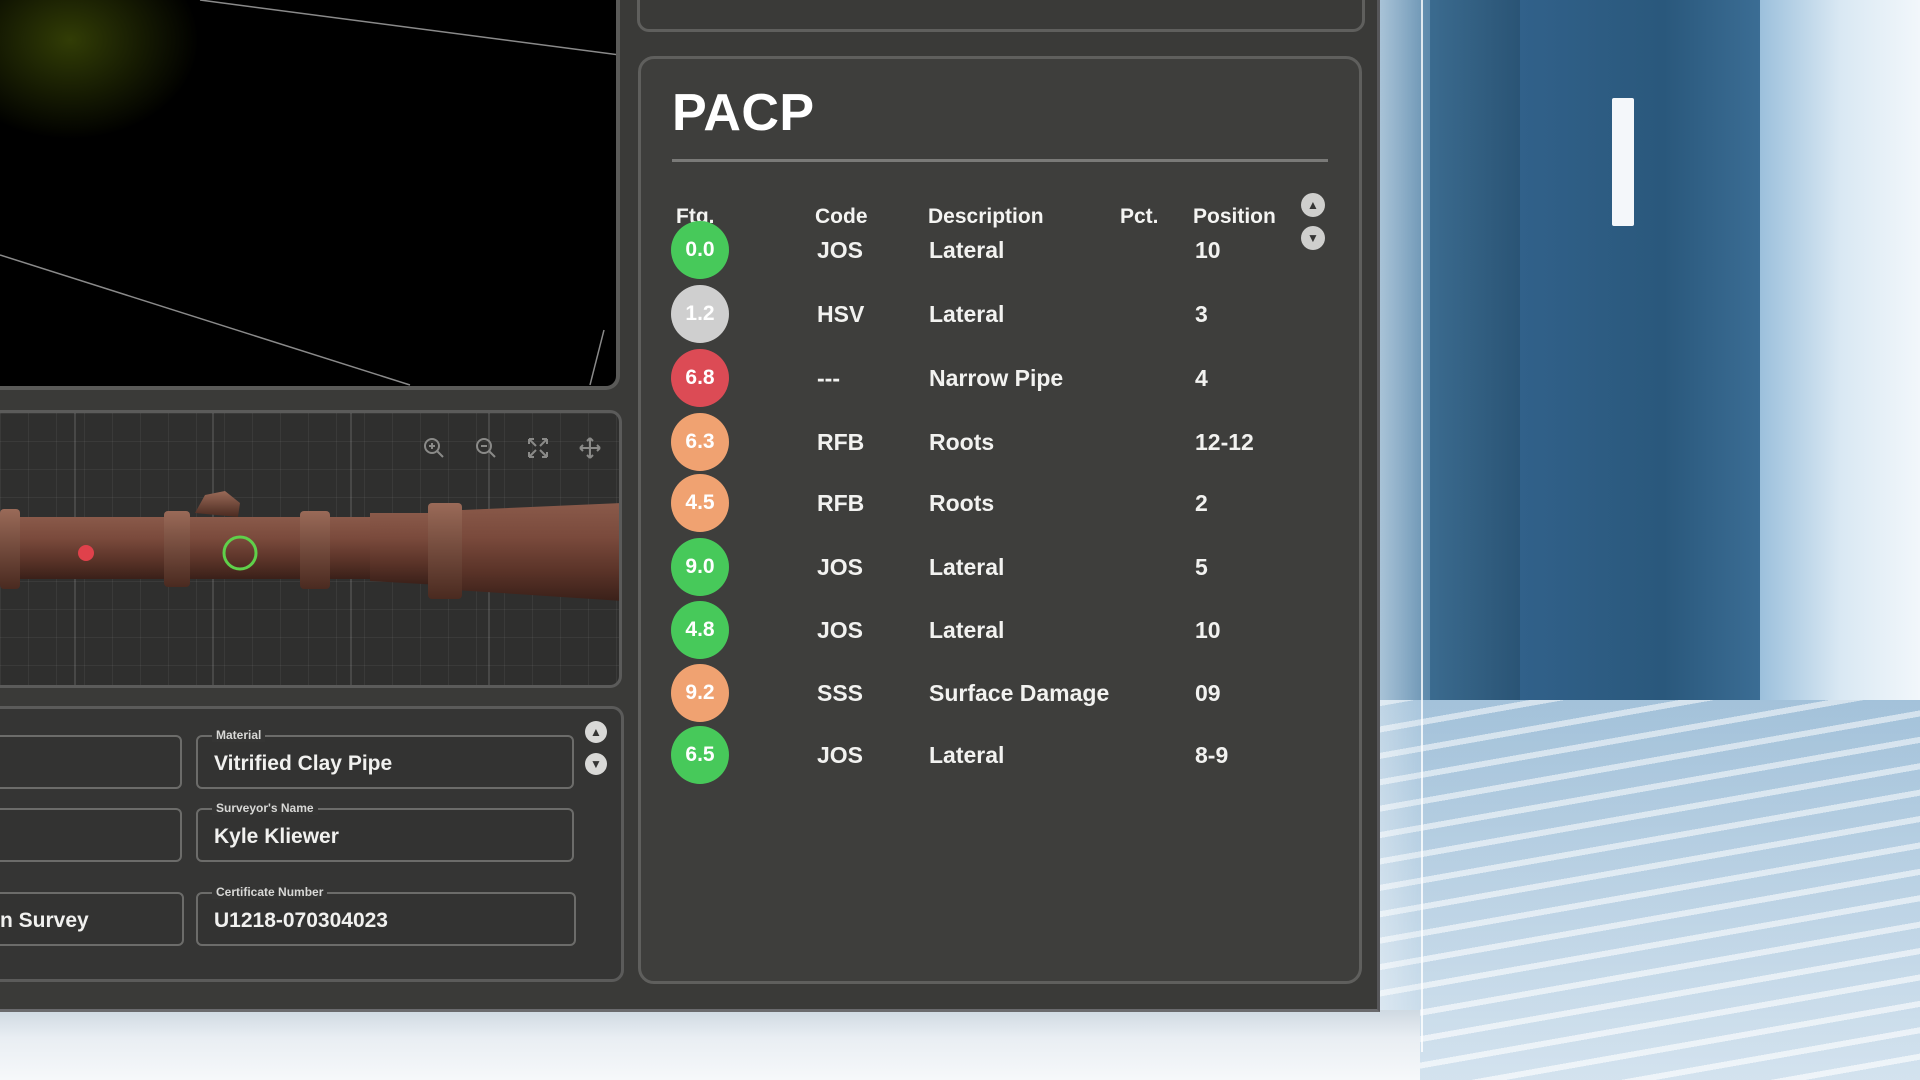  I want to click on top-panel-edge, so click(1001, 16).